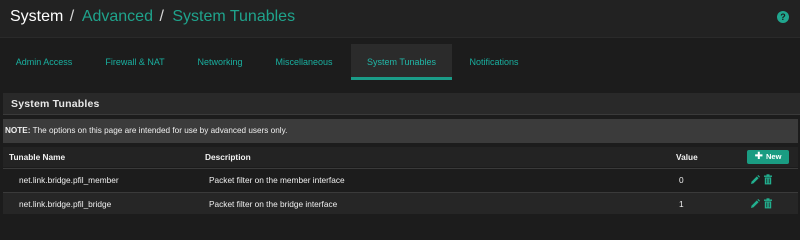 This screenshot has width=800, height=240. What do you see at coordinates (400, 157) in the screenshot?
I see `table-header: Tunable Name Description Value ✚ New` at bounding box center [400, 157].